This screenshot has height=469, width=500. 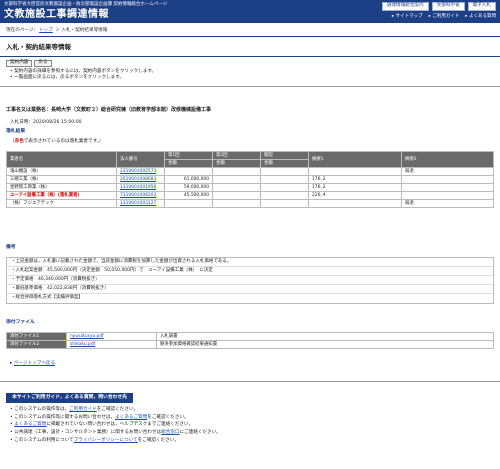 What do you see at coordinates (405, 6) in the screenshot?
I see `procurement-guide-button: 調達情報総合案内` at bounding box center [405, 6].